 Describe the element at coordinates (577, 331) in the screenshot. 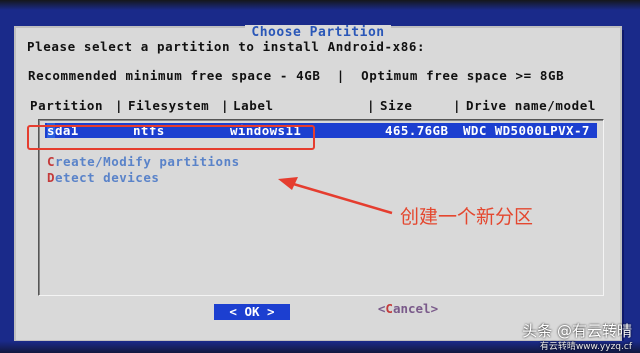

I see `watermark: 头条 @有云转晴` at that location.